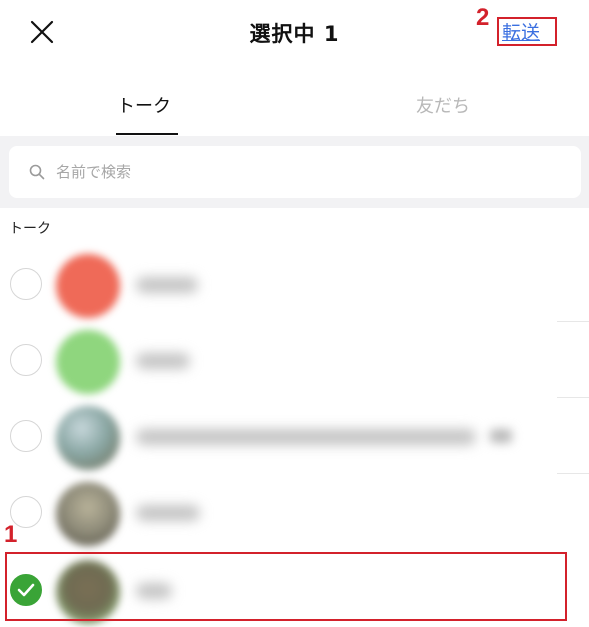 Image resolution: width=589 pixels, height=627 pixels. I want to click on section-label: トーク, so click(30, 229).